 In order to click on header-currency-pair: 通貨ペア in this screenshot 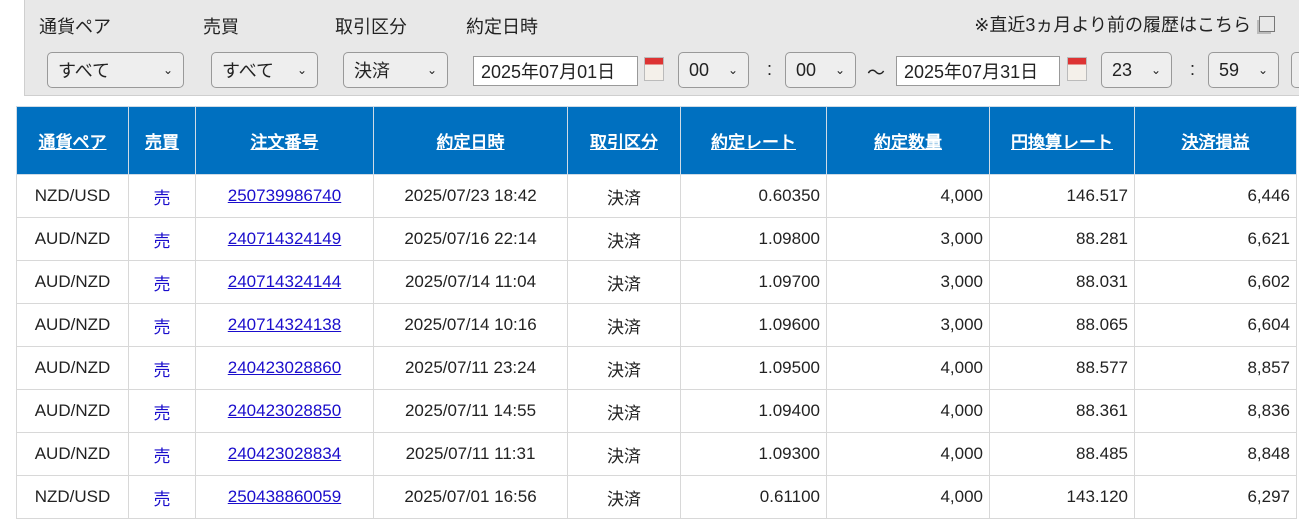, I will do `click(72, 140)`.